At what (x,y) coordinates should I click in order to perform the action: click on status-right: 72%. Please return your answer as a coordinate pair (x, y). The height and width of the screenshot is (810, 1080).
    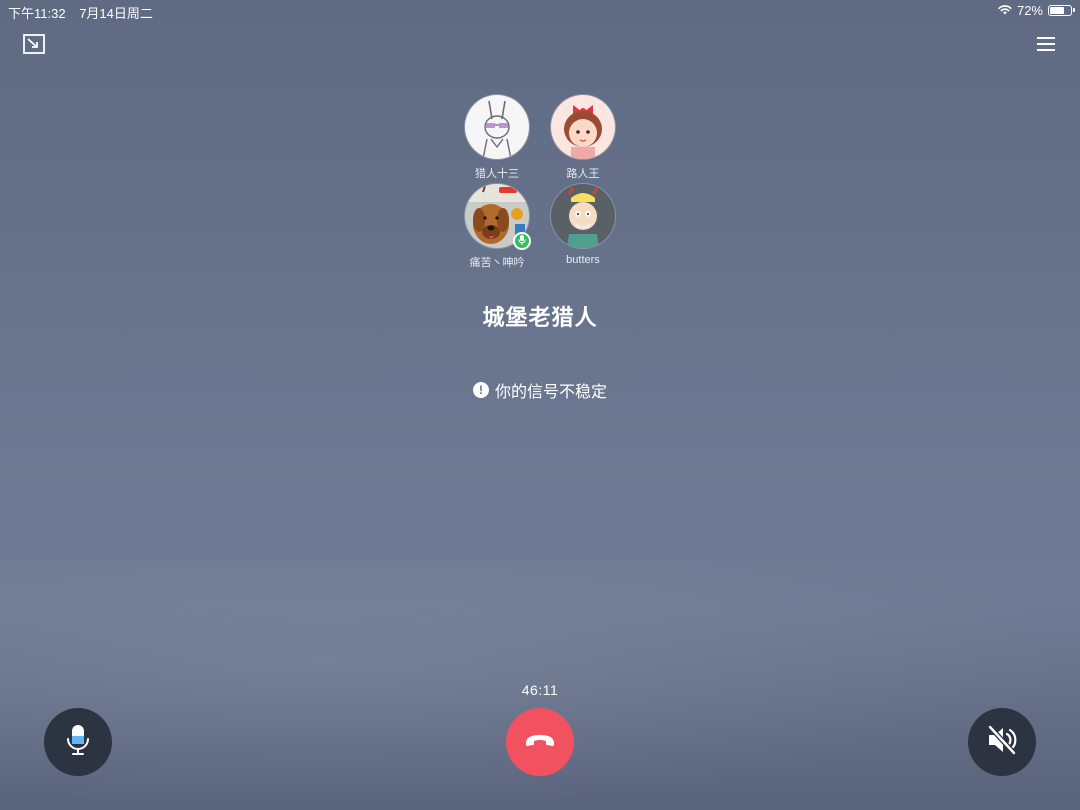
    Looking at the image, I should click on (1036, 10).